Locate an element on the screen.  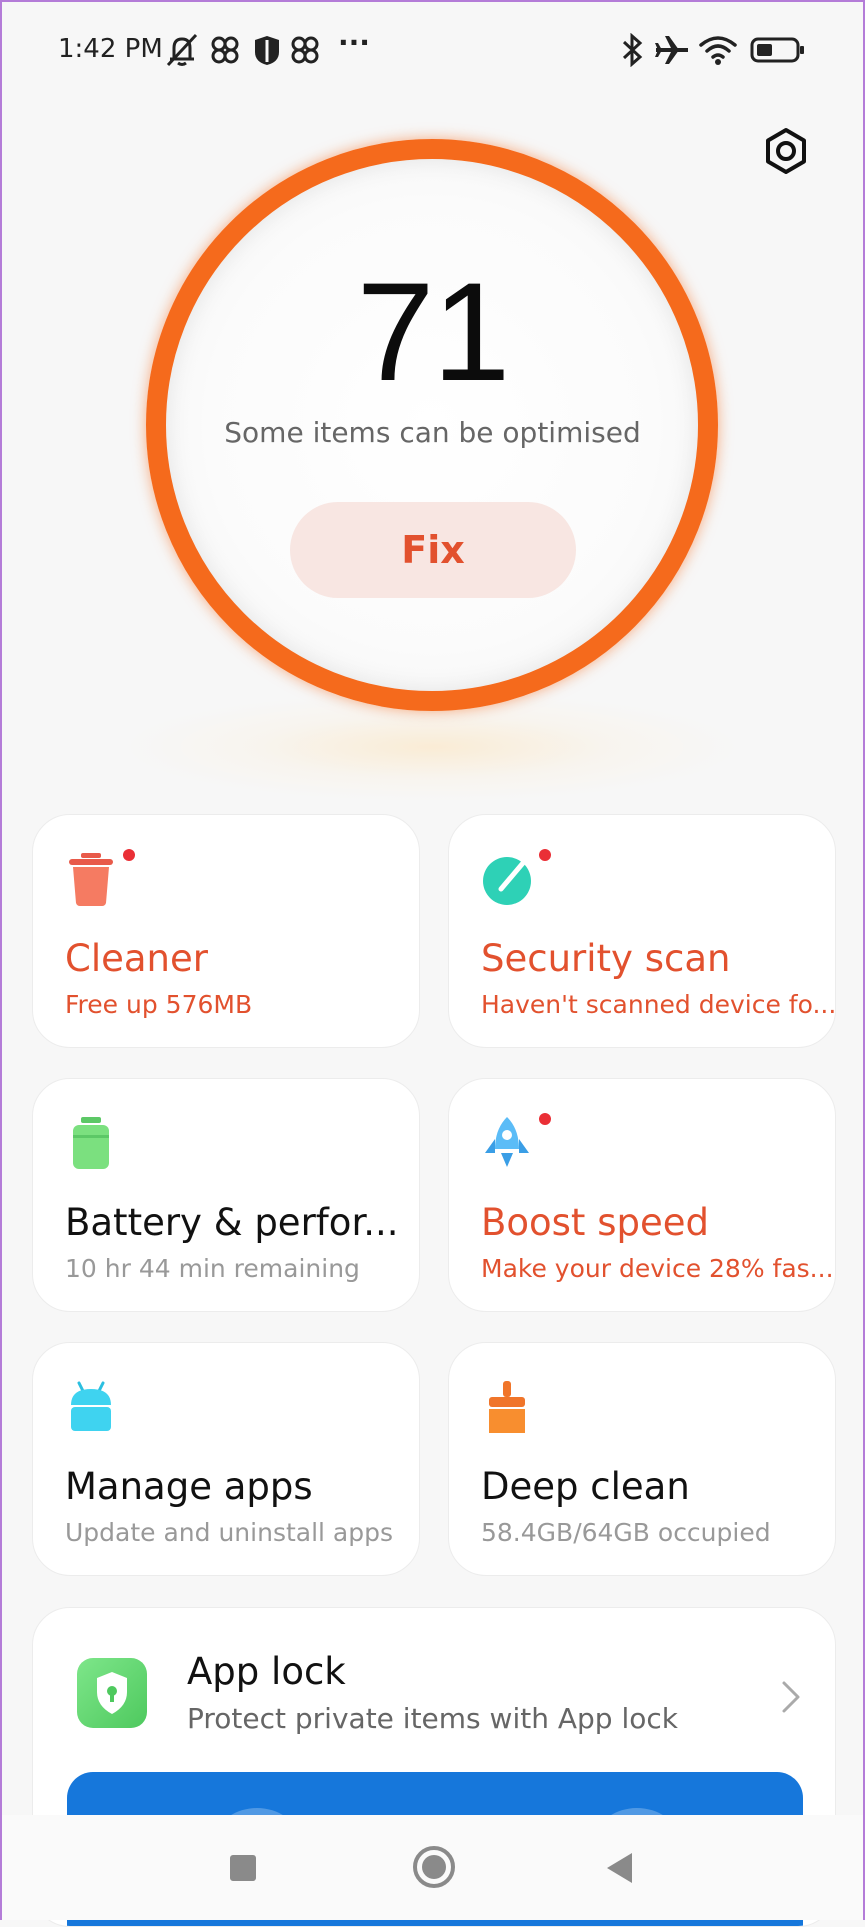
airplane-icon is located at coordinates (672, 50).